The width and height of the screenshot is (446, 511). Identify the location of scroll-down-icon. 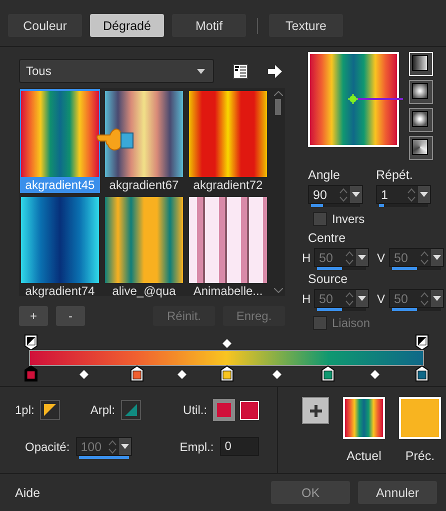
(278, 290).